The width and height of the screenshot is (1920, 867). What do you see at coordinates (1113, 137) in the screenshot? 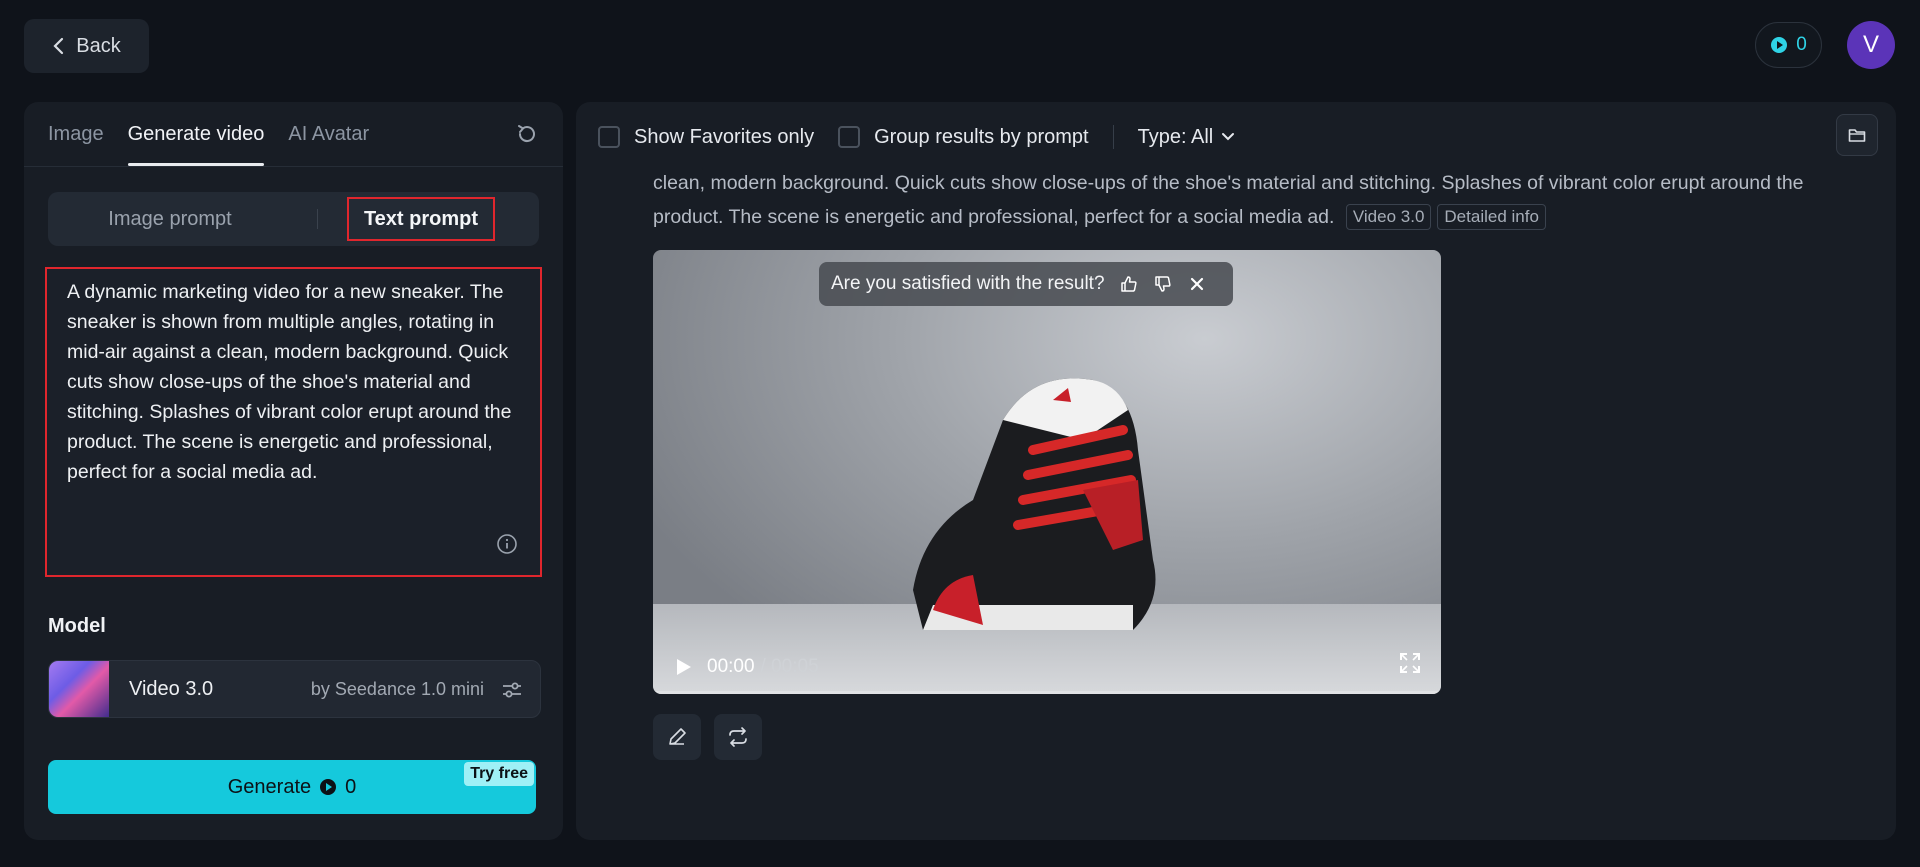
I see `toolbar-divider` at bounding box center [1113, 137].